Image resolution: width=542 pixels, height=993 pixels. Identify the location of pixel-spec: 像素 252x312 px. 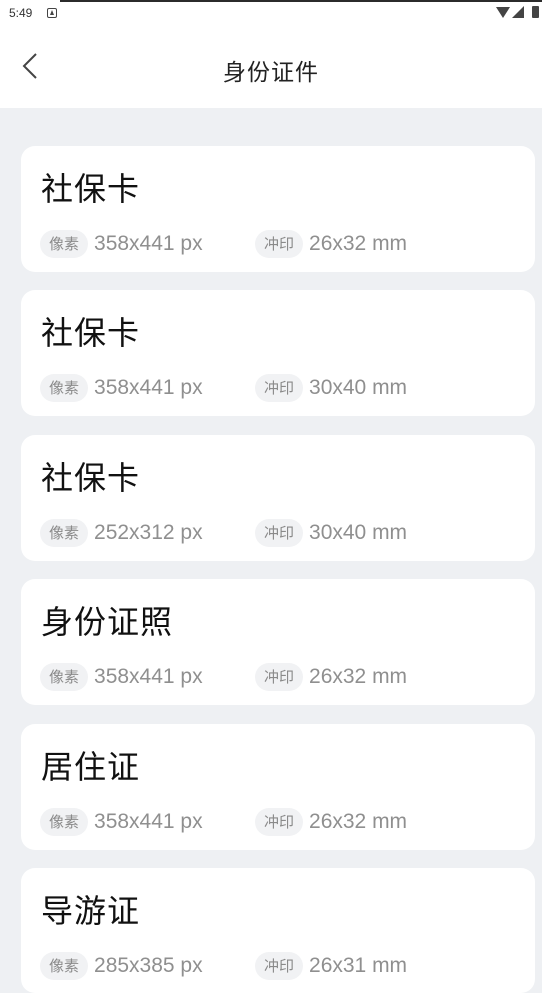
(121, 533).